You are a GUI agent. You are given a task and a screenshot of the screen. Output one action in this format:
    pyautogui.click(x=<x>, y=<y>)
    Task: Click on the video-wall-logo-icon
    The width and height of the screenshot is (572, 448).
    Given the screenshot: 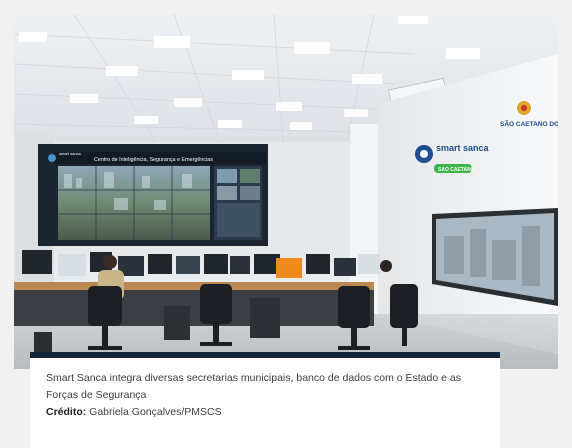 What is the action you would take?
    pyautogui.click(x=52, y=158)
    